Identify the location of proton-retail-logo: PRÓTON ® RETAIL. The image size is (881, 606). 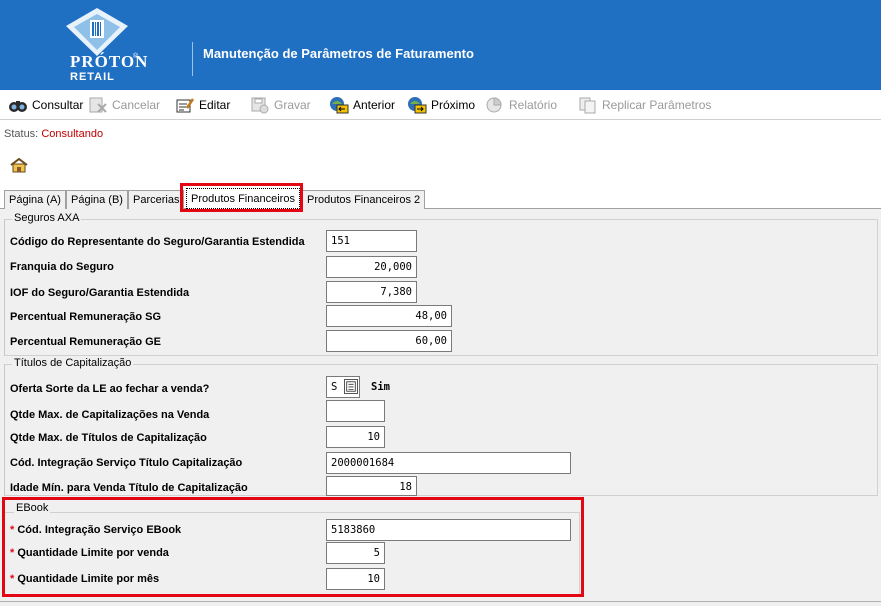
(100, 47).